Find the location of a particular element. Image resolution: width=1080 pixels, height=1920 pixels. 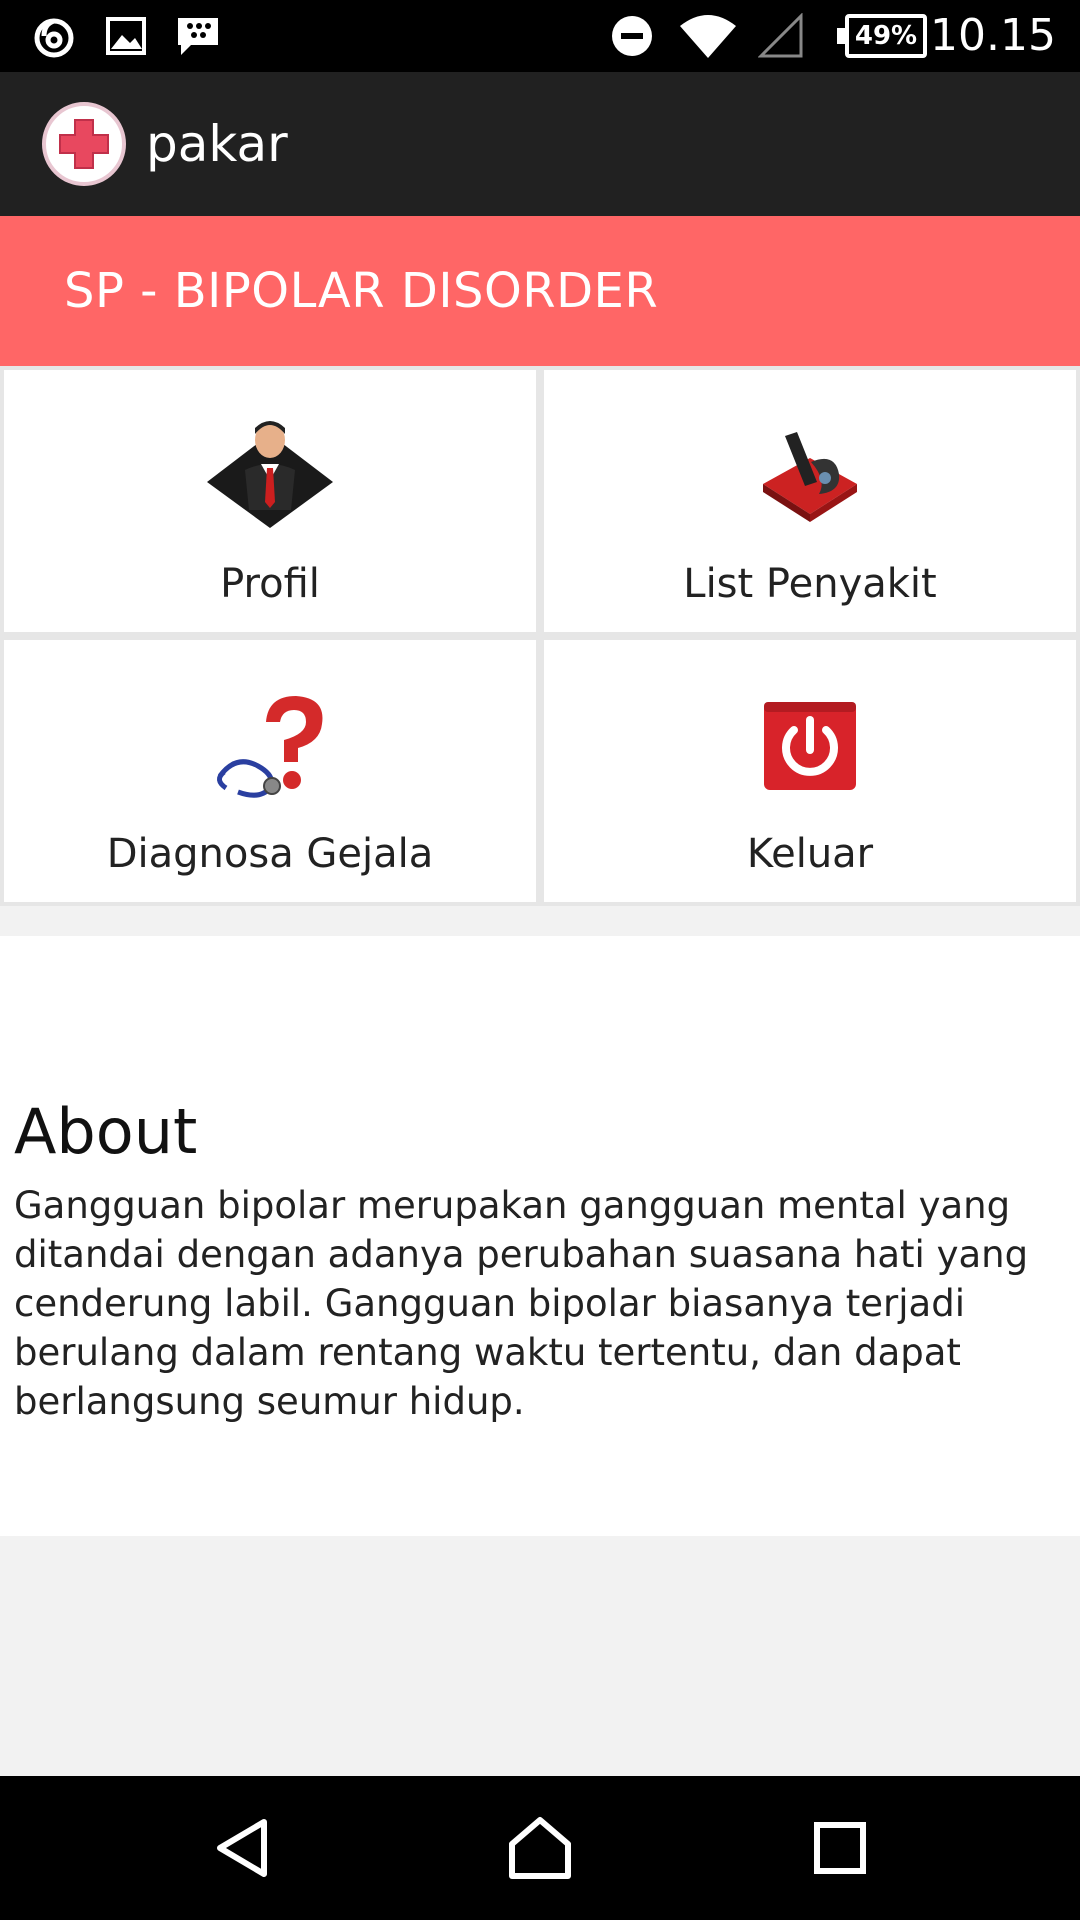

menu-item-label: List Penyakit is located at coordinates (810, 584).